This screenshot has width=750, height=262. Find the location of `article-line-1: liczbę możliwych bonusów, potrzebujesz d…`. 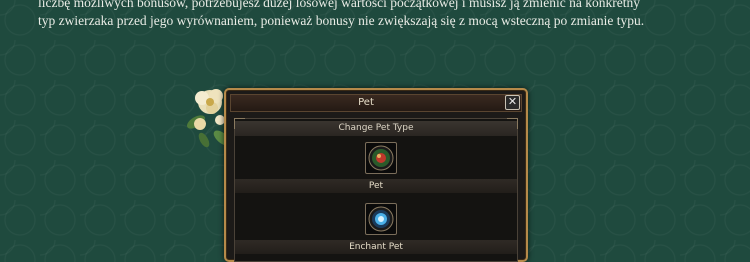

article-line-1: liczbę możliwych bonusów, potrzebujesz d… is located at coordinates (339, 5).